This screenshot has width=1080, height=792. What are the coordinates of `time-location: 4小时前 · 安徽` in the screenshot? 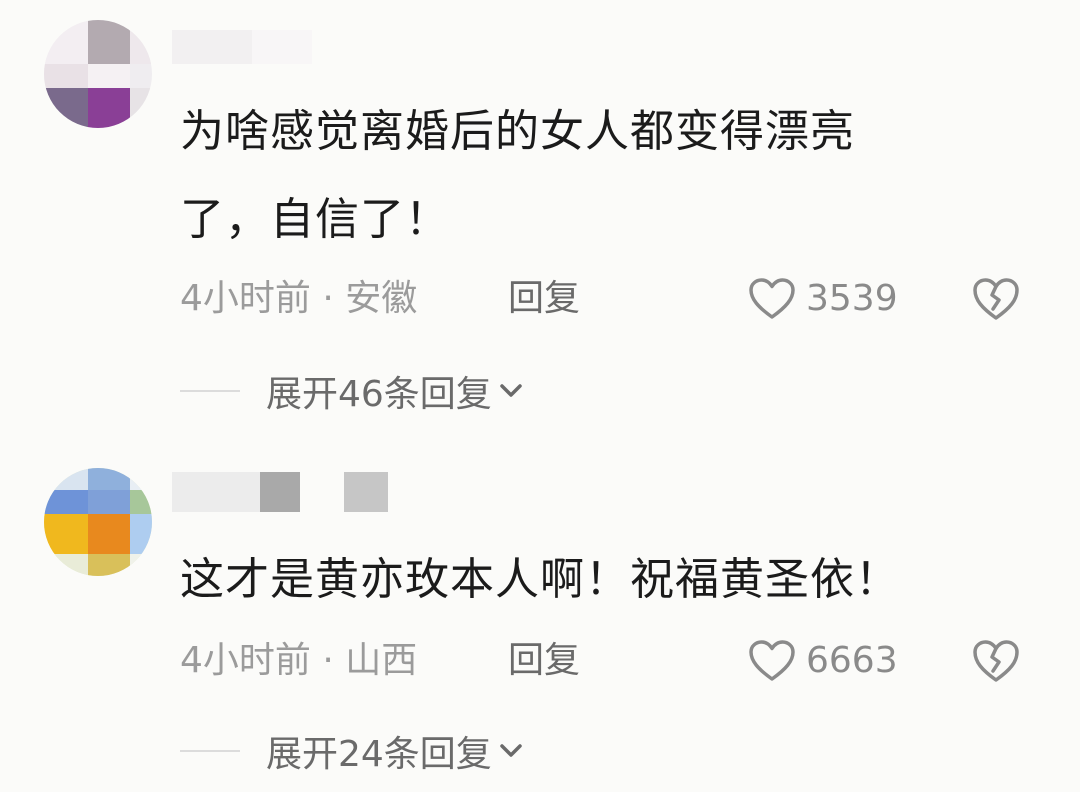 It's located at (299, 298).